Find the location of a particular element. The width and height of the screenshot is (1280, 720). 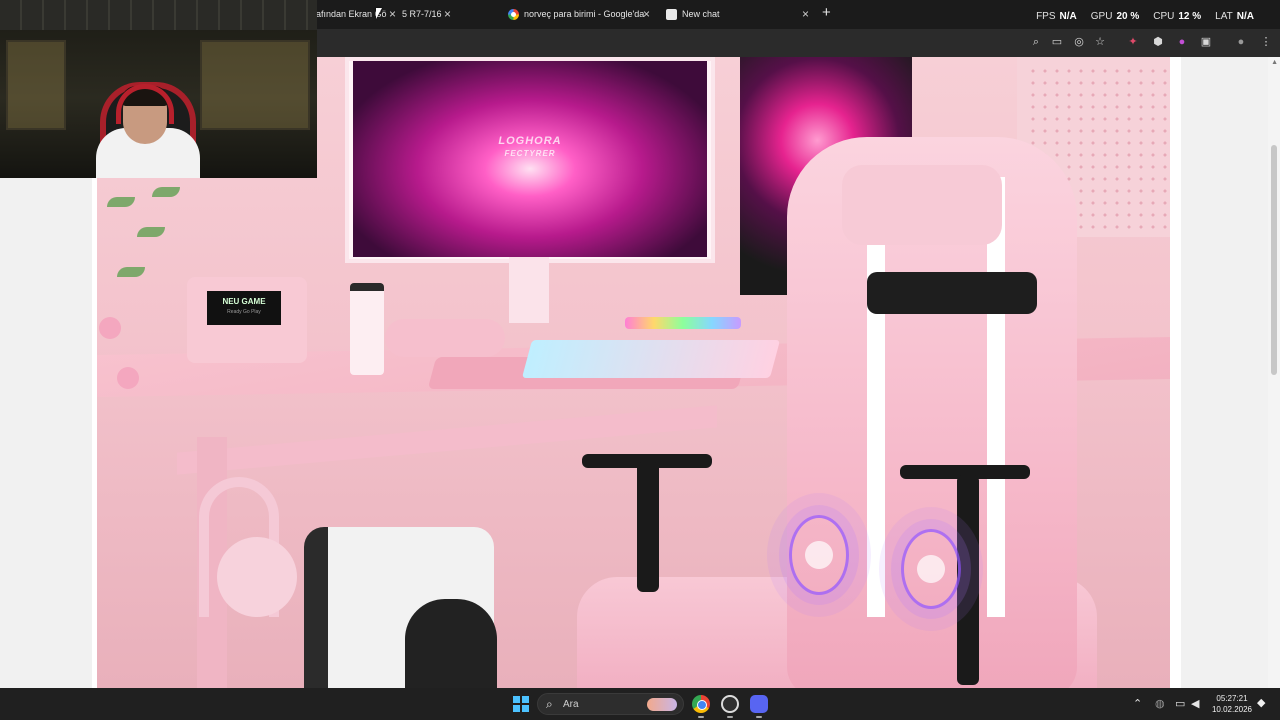

microphone-icon: ◍ is located at coordinates (1160, 704).